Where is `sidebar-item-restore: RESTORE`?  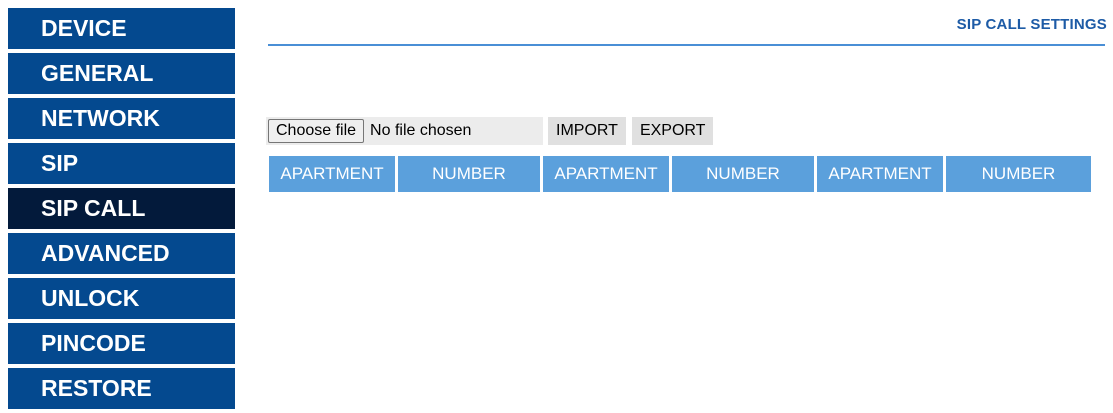
sidebar-item-restore: RESTORE is located at coordinates (121, 388).